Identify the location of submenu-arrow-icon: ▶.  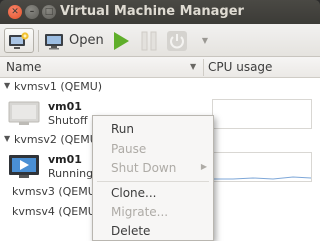
(203, 166).